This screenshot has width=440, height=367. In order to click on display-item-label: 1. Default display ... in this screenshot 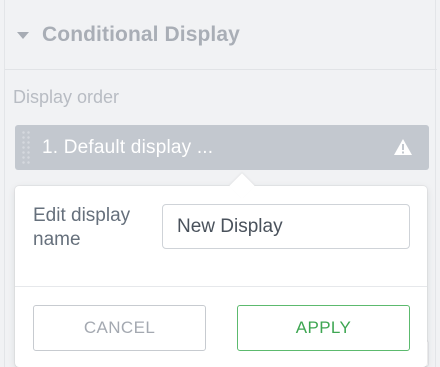, I will do `click(128, 147)`.